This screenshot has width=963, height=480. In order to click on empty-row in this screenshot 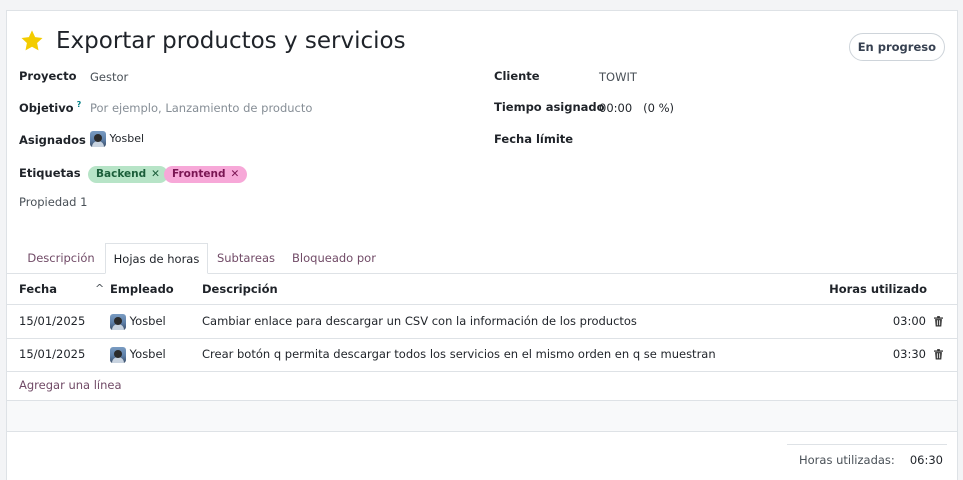, I will do `click(482, 416)`.